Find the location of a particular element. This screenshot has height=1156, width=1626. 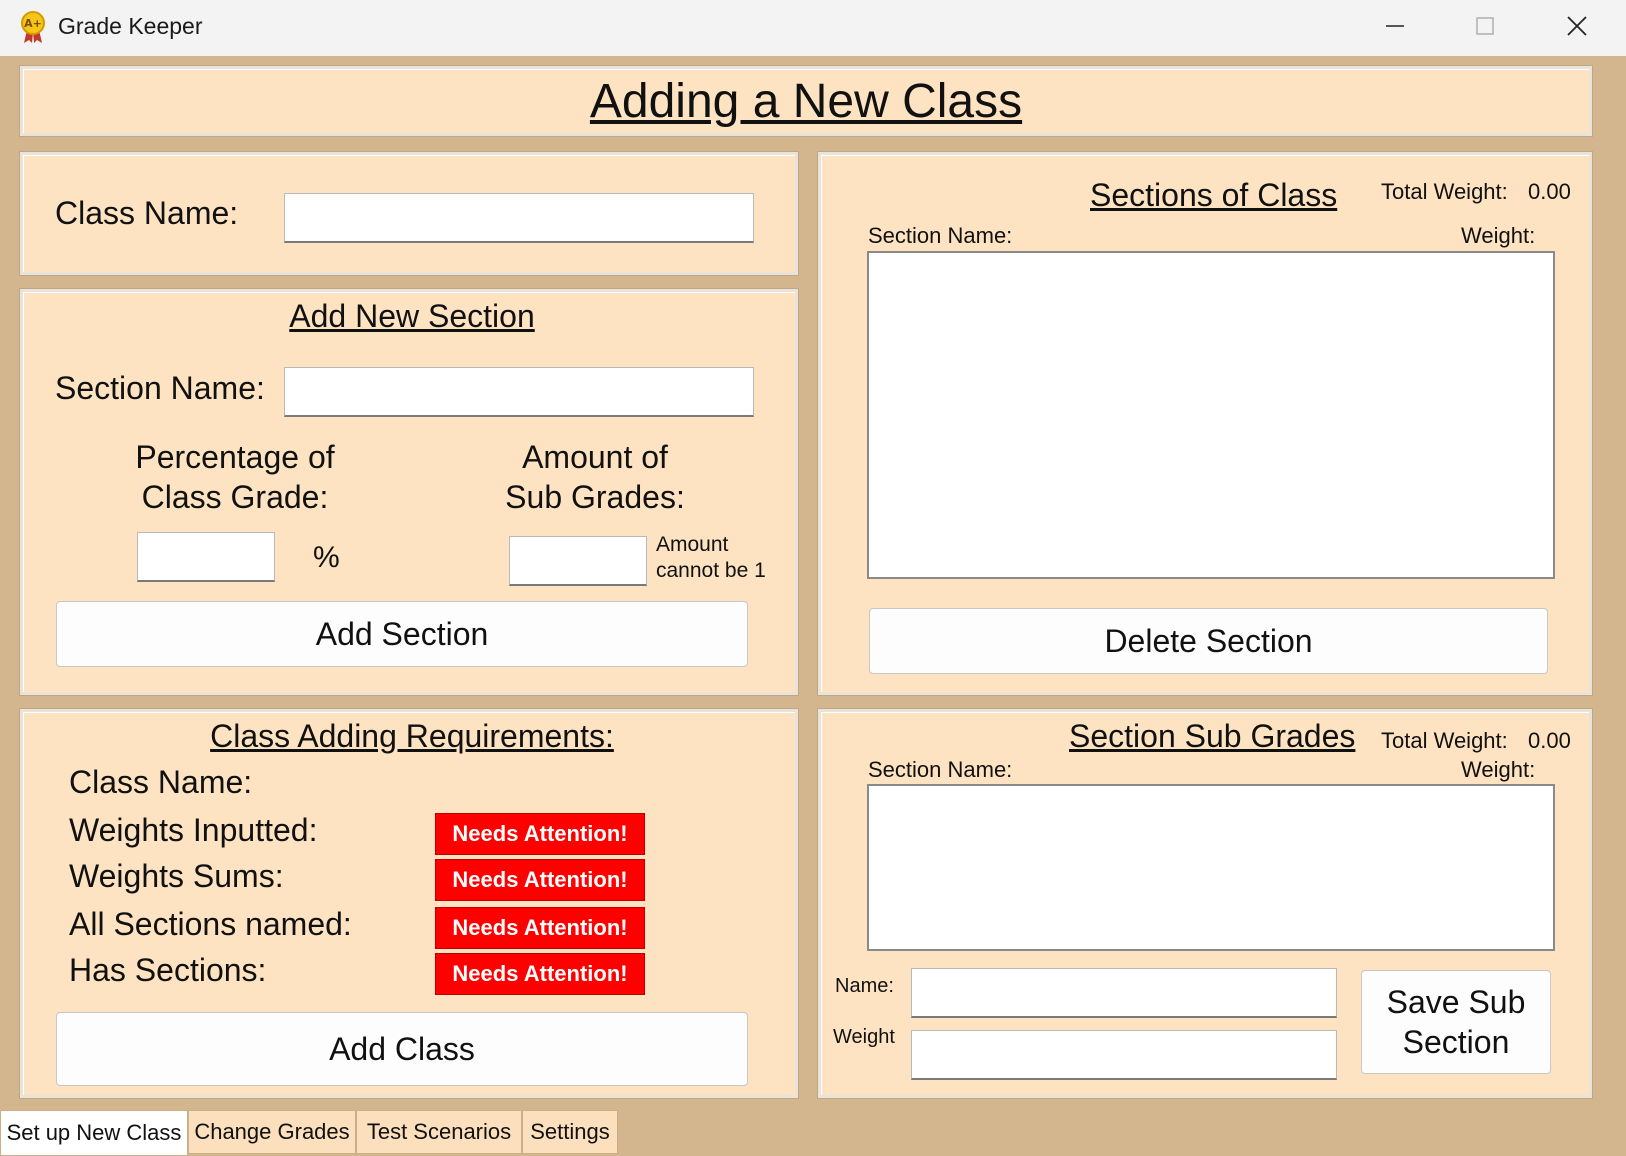

percentage-label-line2: Class Grade: is located at coordinates (235, 497).